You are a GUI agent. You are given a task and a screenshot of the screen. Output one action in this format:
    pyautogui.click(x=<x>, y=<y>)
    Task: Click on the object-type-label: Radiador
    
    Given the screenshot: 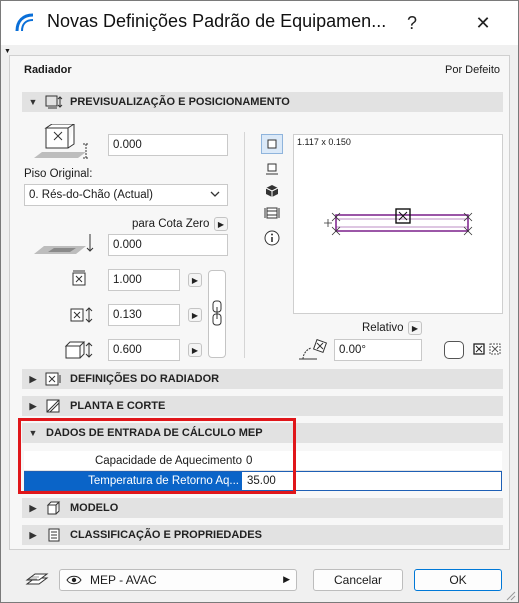 What is the action you would take?
    pyautogui.click(x=48, y=70)
    